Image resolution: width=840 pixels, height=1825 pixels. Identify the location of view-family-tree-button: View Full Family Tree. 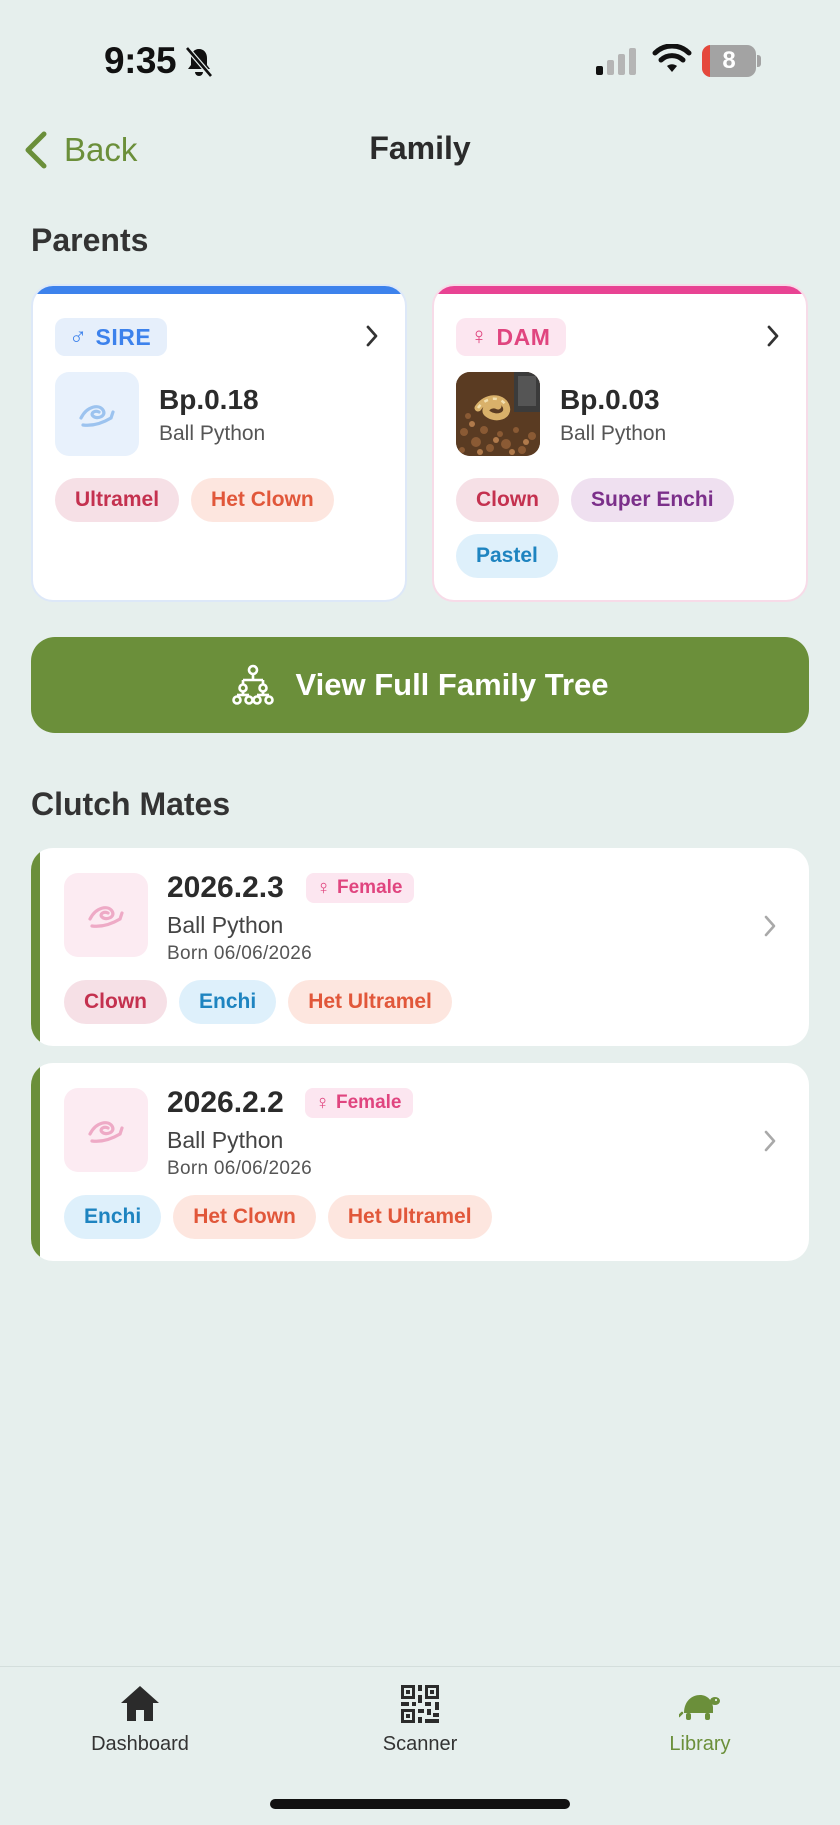
(420, 685).